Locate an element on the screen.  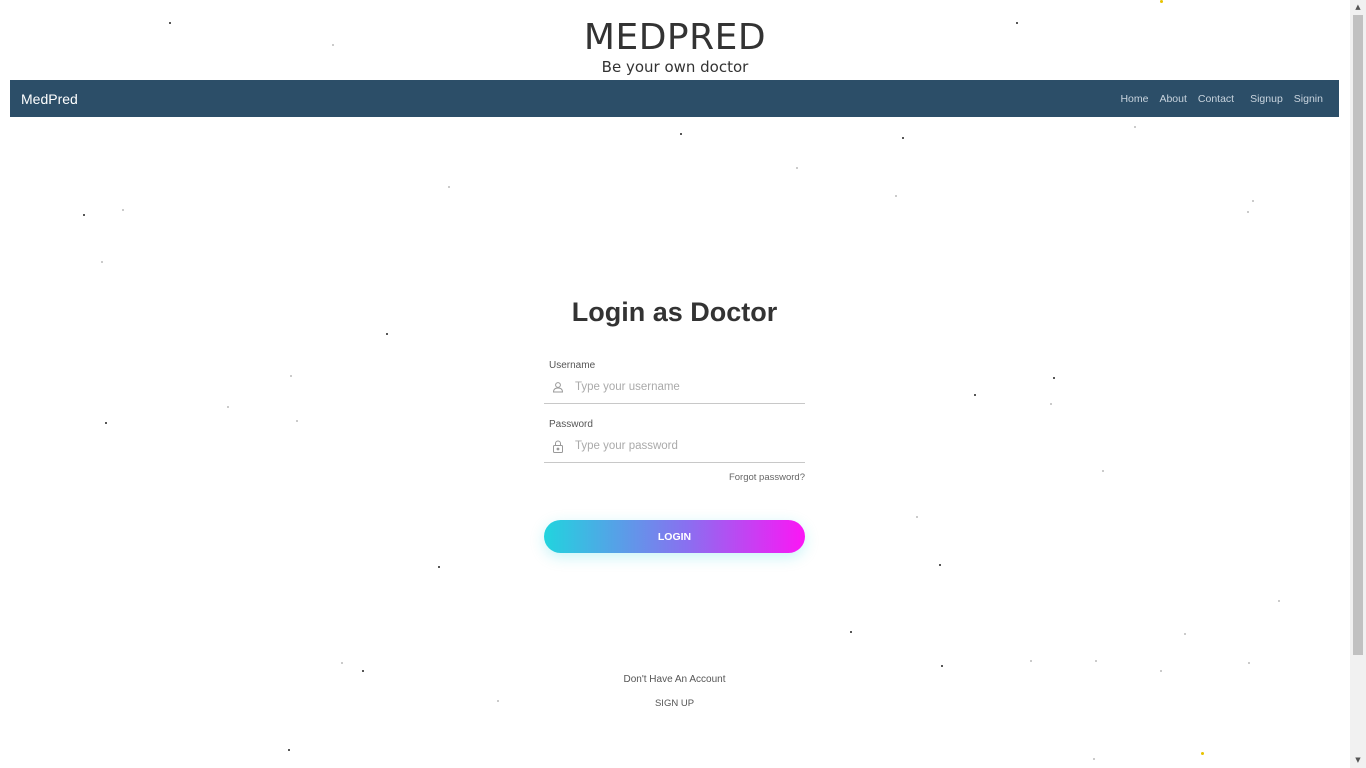
login-button: LOGIN is located at coordinates (674, 536).